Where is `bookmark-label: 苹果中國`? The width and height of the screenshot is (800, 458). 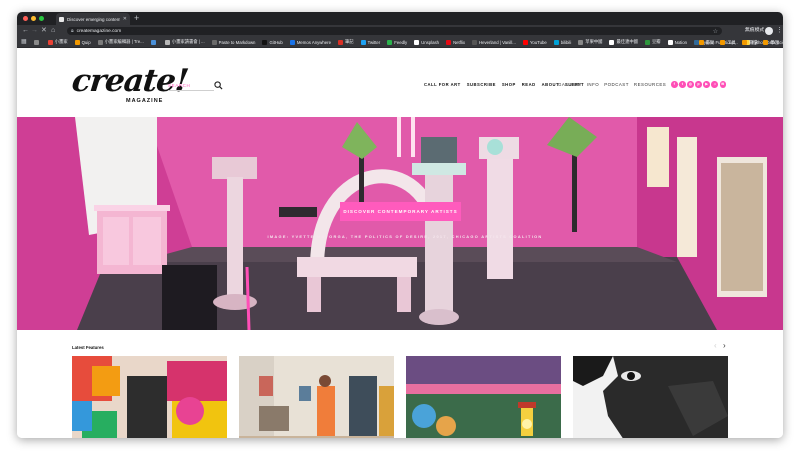
bookmark-label: 苹果中國 is located at coordinates (594, 41).